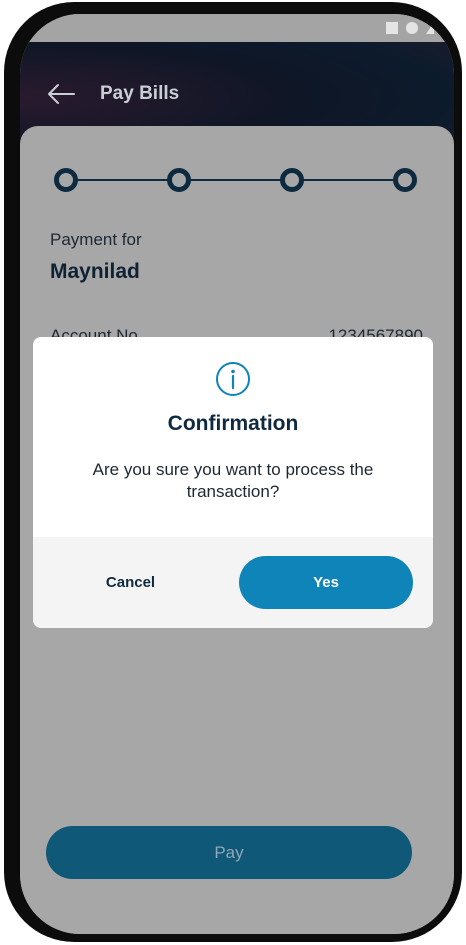 This screenshot has height=945, width=466. Describe the element at coordinates (233, 379) in the screenshot. I see `info-icon` at that location.